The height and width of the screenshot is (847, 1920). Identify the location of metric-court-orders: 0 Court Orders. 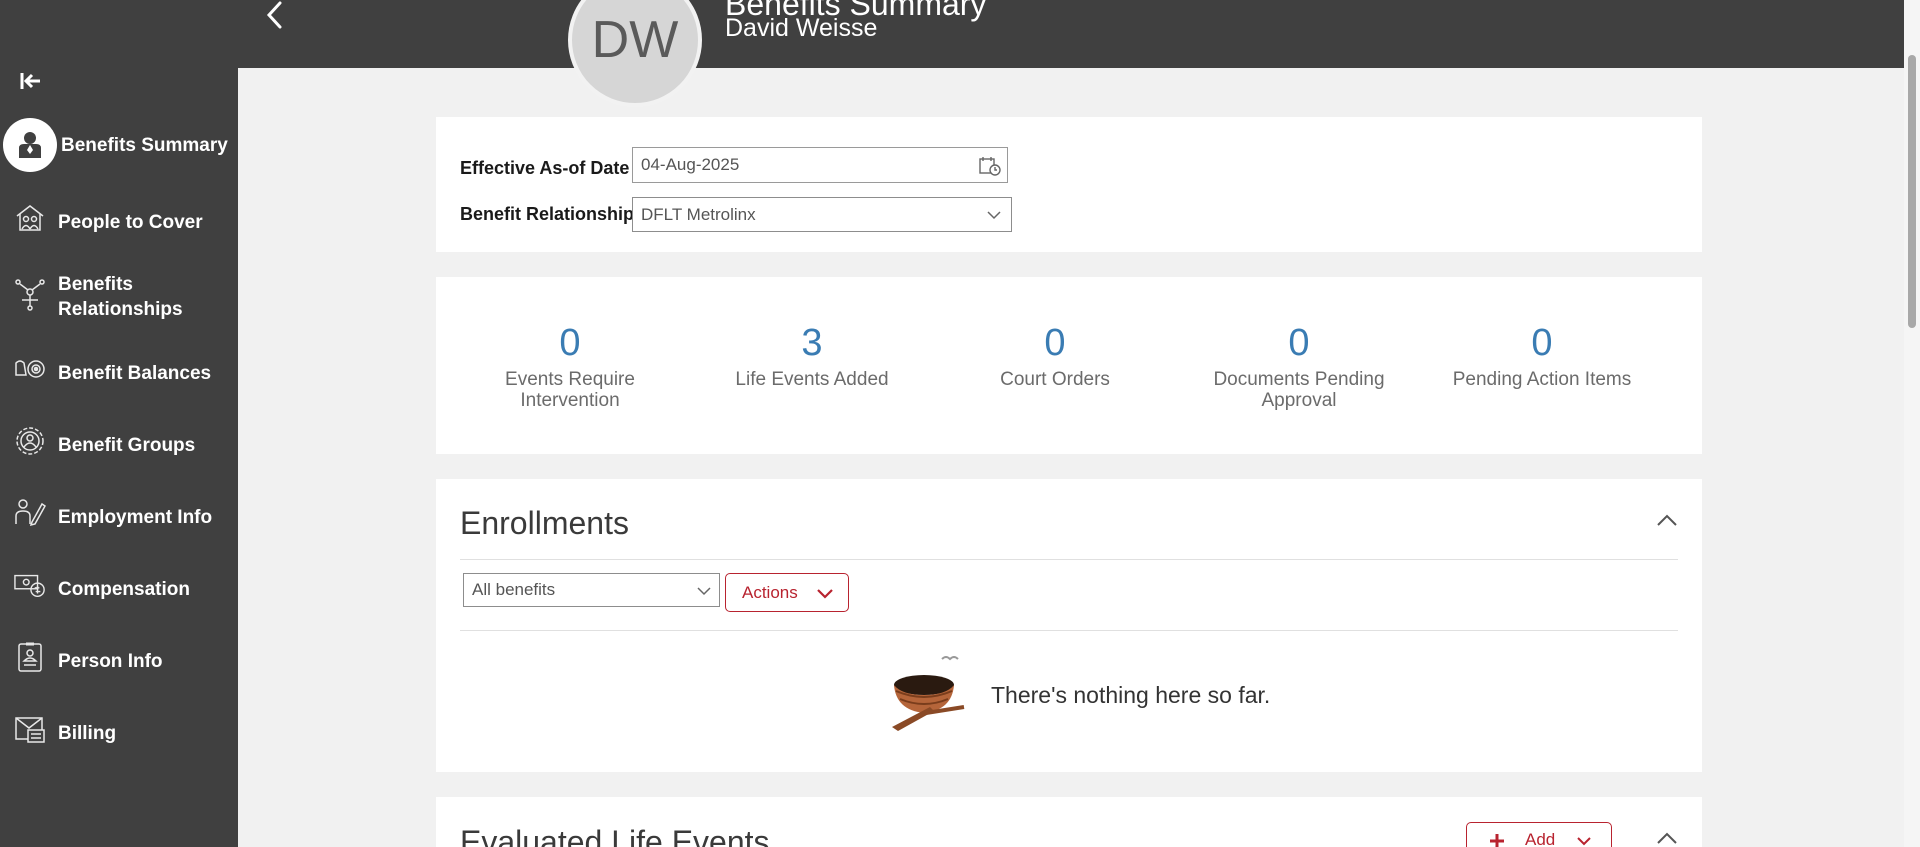
(1055, 355).